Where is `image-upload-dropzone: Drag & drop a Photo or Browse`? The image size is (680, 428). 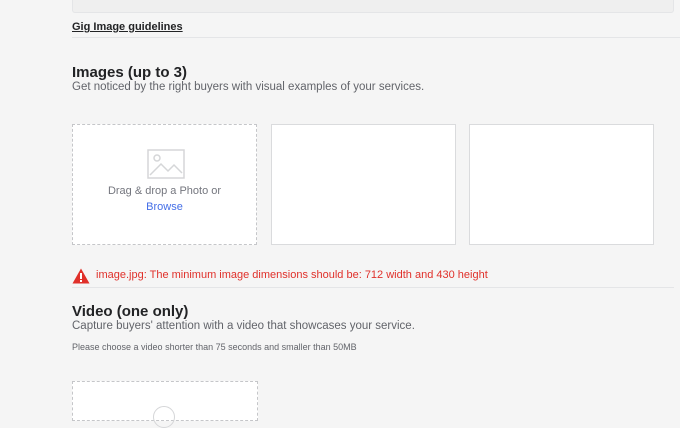
image-upload-dropzone: Drag & drop a Photo or Browse is located at coordinates (164, 184).